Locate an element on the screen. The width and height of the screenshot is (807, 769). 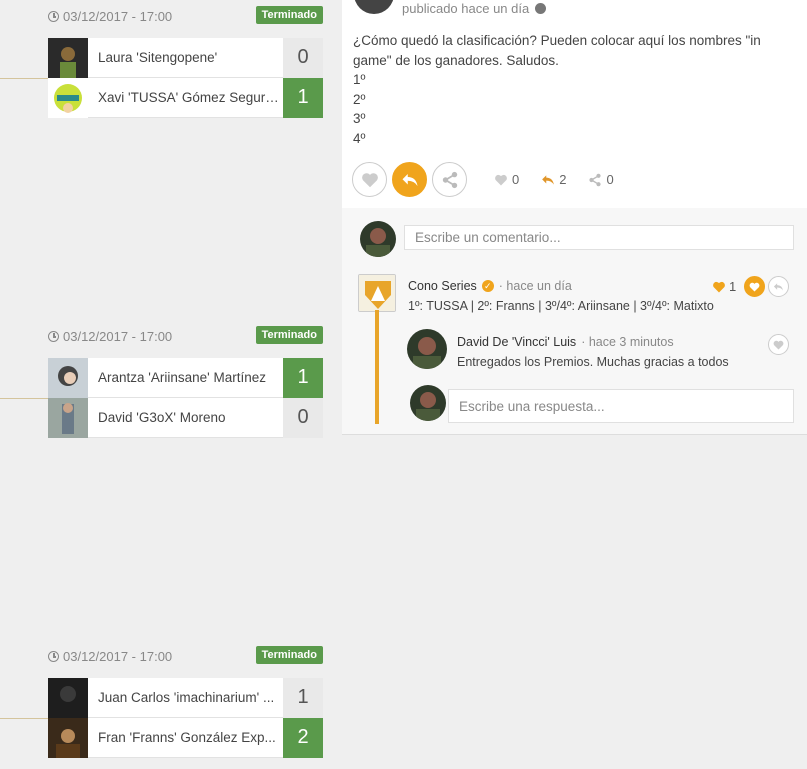
verified-icon: ✓ is located at coordinates (487, 286).